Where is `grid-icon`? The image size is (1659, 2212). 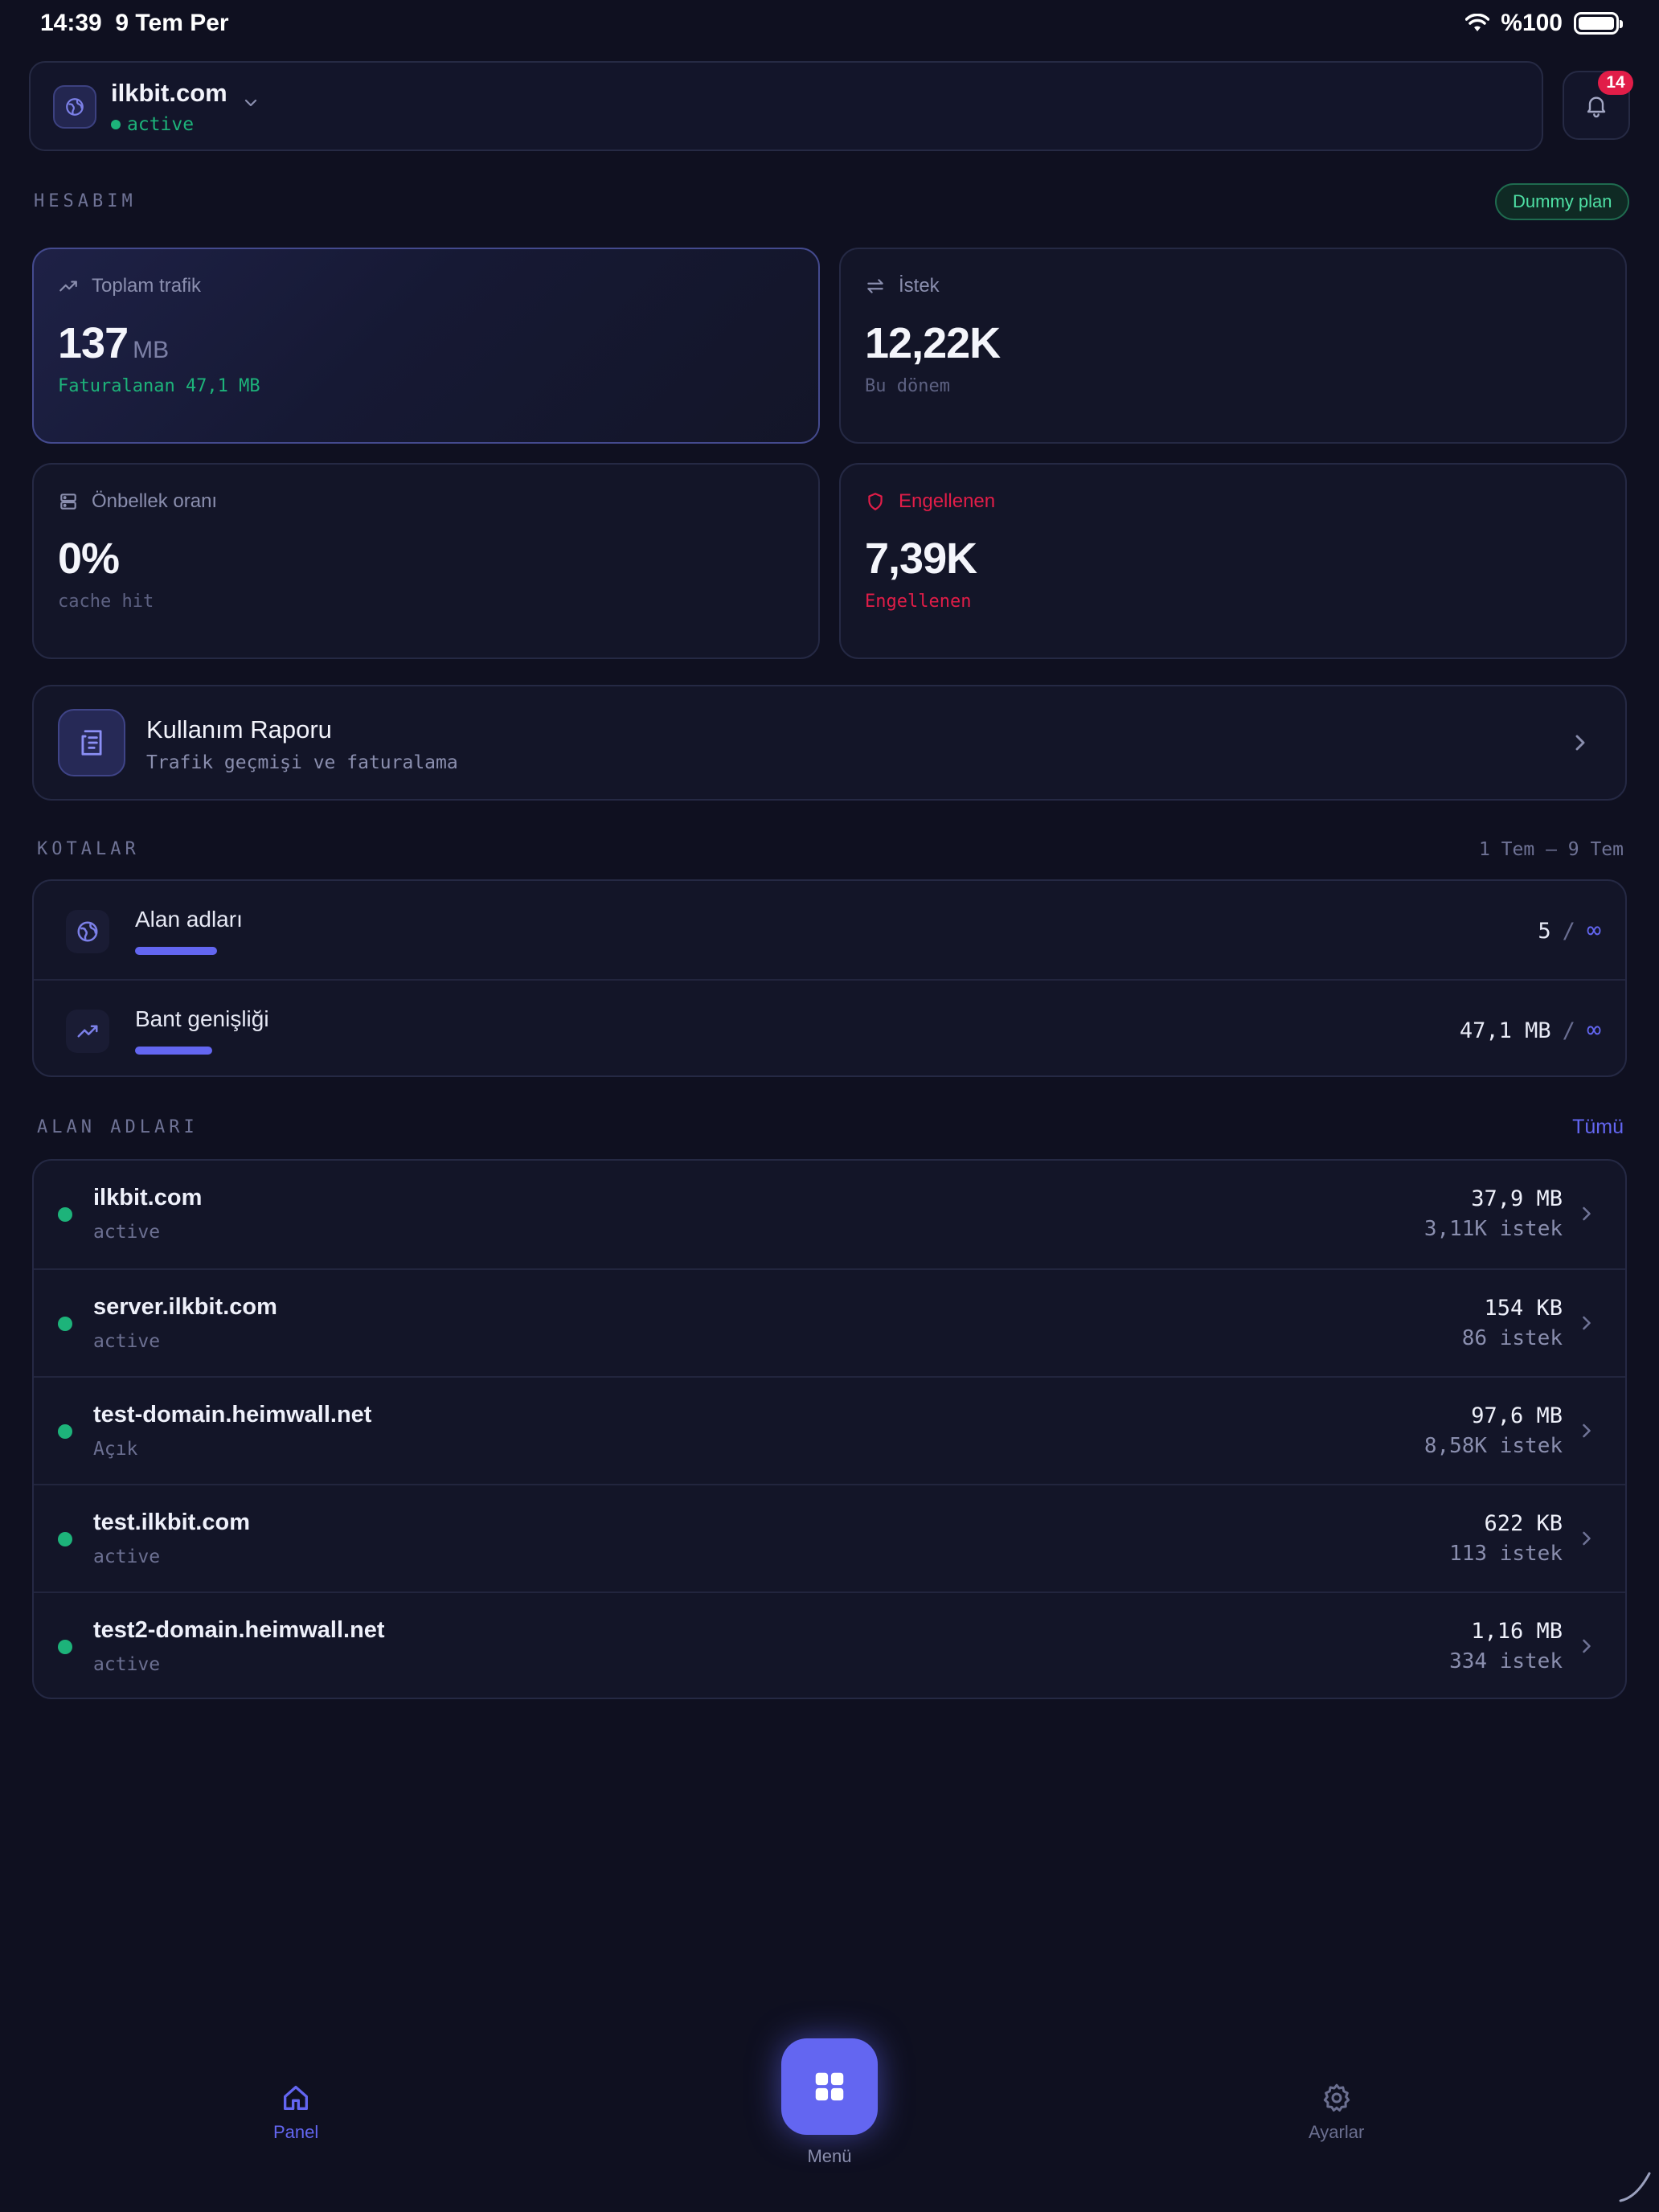 grid-icon is located at coordinates (829, 2086).